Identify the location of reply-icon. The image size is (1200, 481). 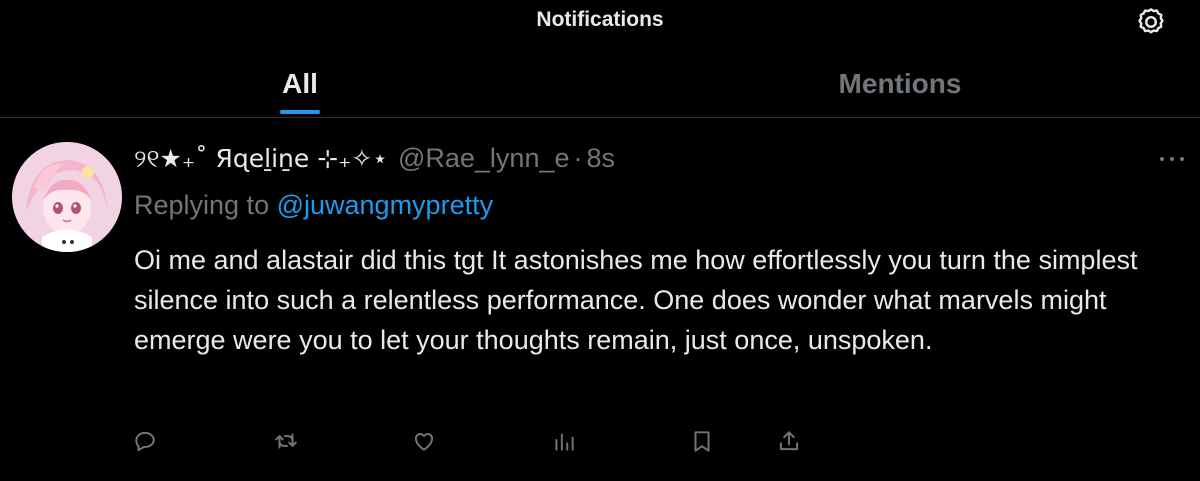
(145, 441).